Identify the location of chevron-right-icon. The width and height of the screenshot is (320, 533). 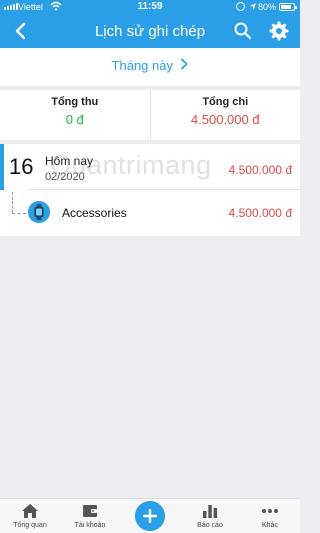
(184, 64).